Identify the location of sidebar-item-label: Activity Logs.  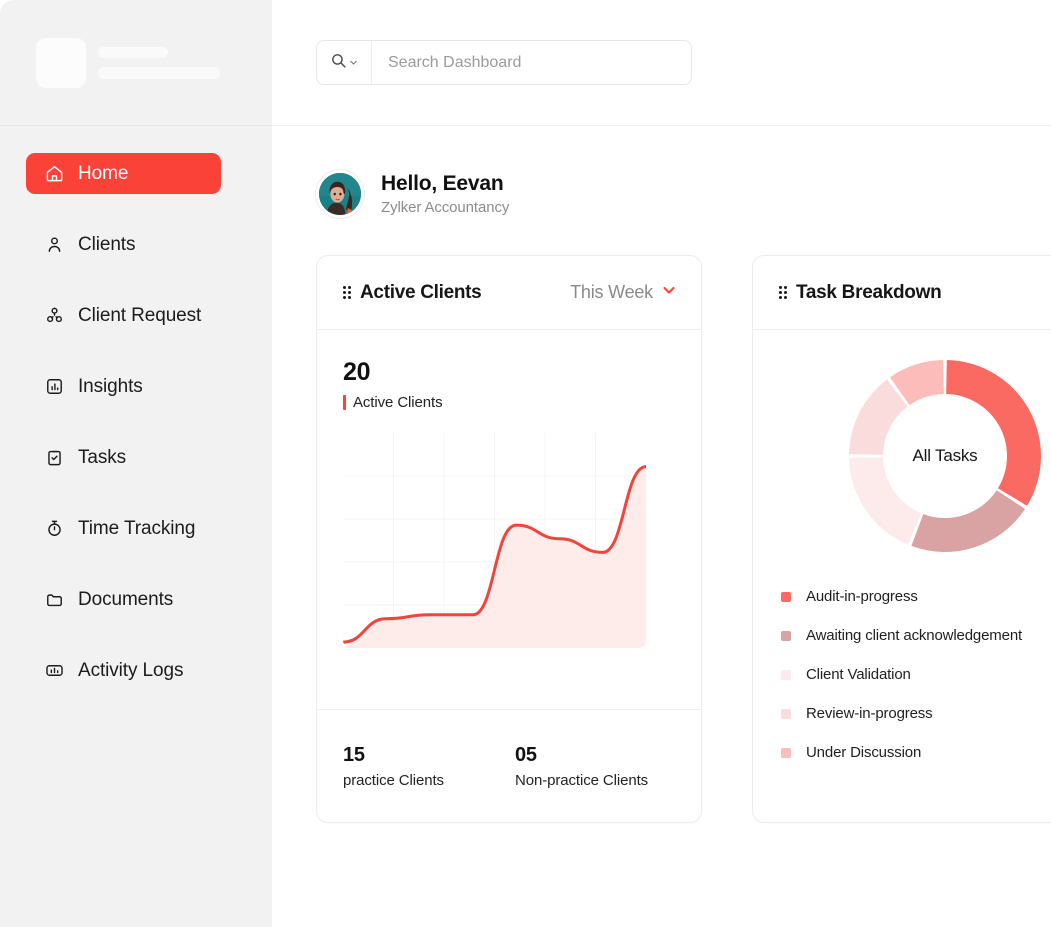
(131, 670).